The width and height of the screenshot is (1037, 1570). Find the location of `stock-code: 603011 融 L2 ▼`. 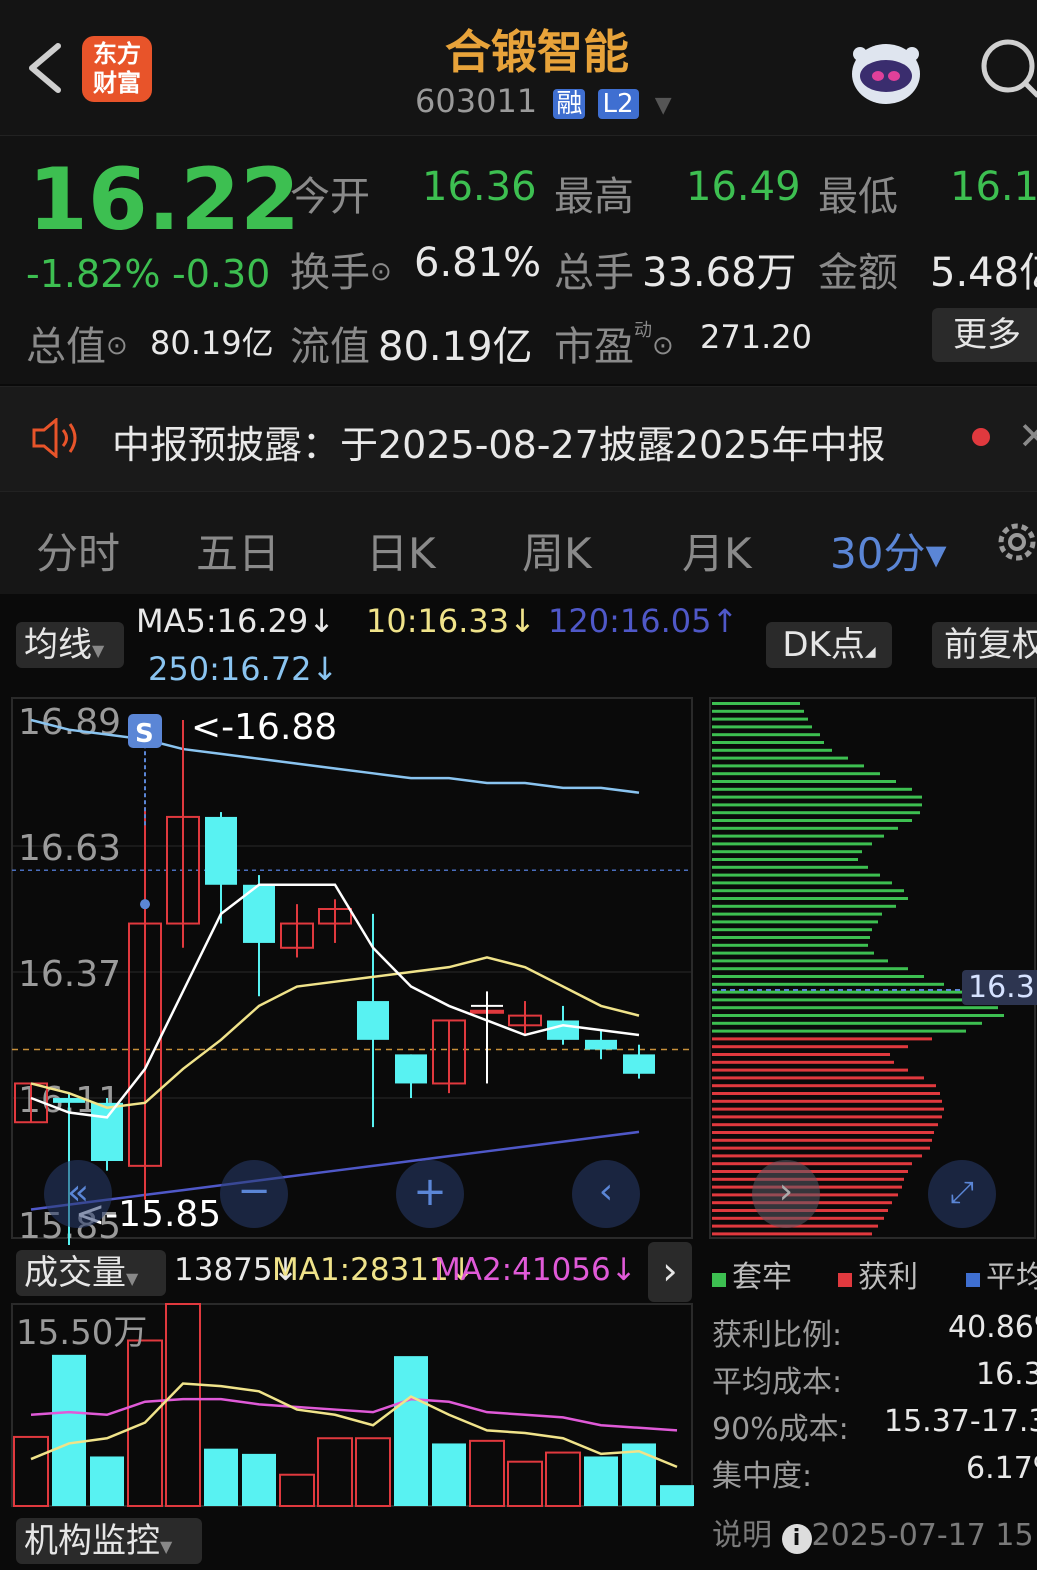

stock-code: 603011 融 L2 ▼ is located at coordinates (543, 101).